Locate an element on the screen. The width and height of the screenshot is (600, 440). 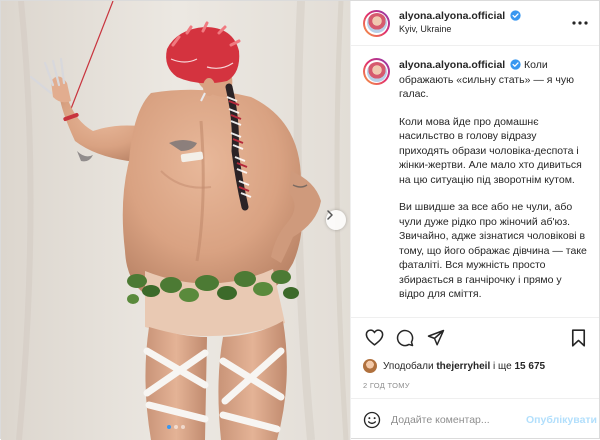
paper-plane-icon is located at coordinates (436, 337).